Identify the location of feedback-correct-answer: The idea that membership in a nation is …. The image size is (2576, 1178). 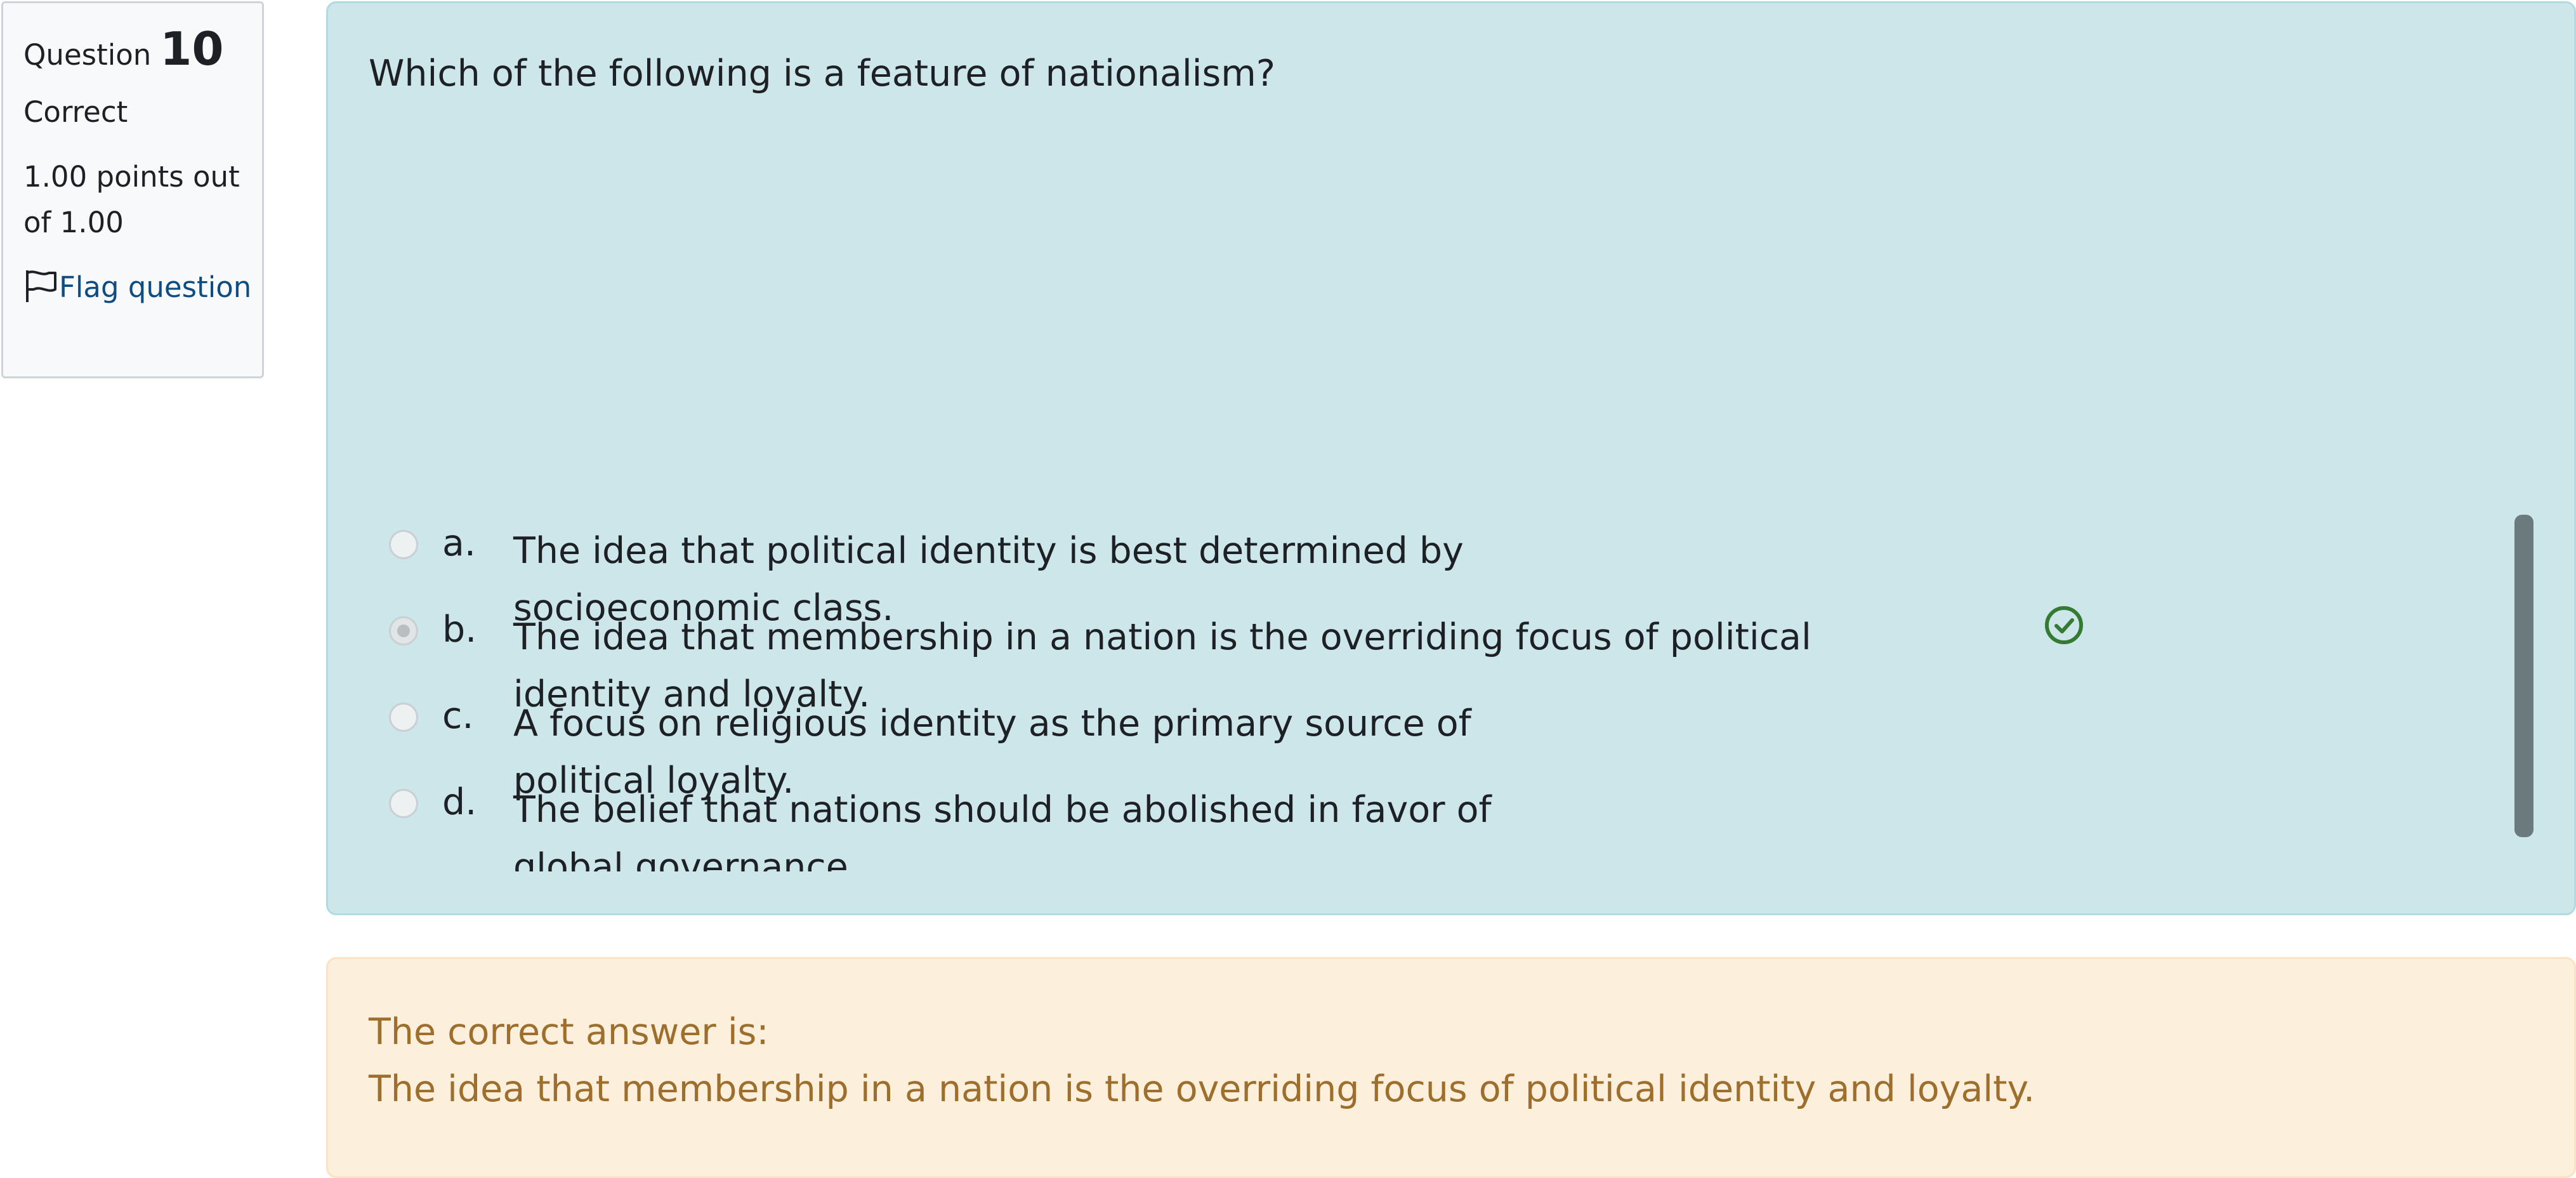
(1202, 1089).